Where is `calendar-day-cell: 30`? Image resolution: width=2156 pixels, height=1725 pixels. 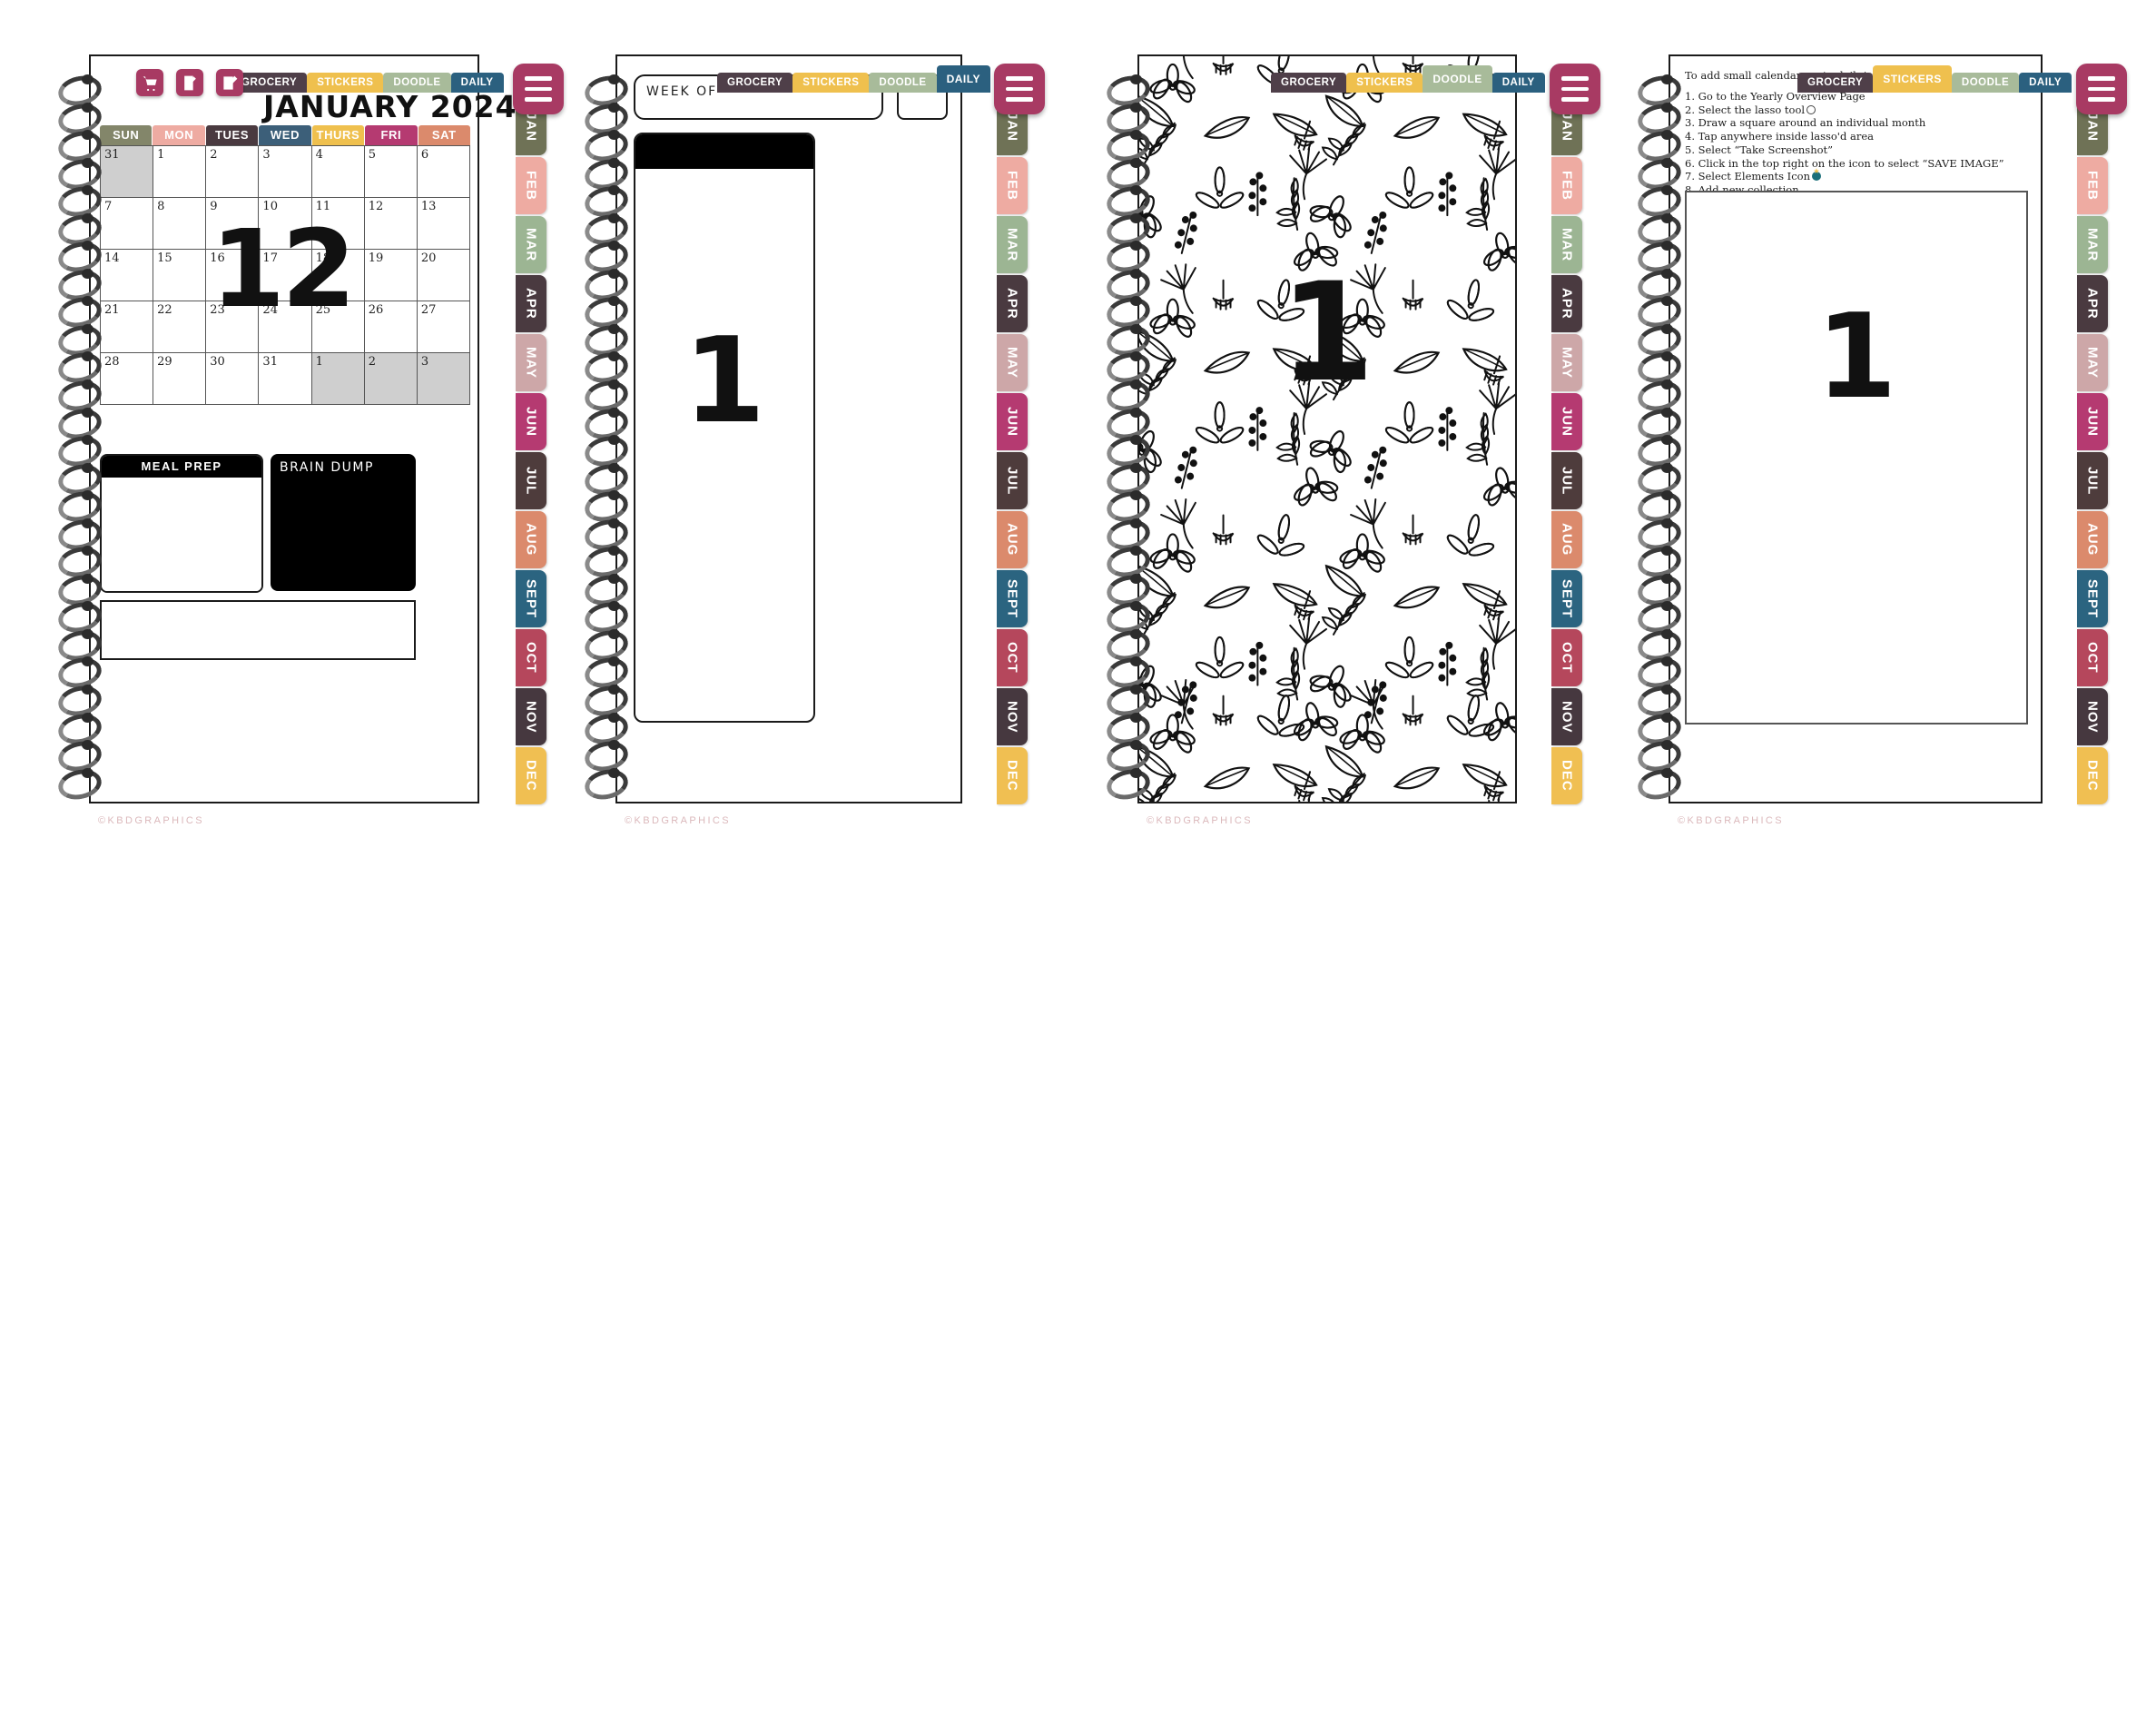 calendar-day-cell: 30 is located at coordinates (233, 379).